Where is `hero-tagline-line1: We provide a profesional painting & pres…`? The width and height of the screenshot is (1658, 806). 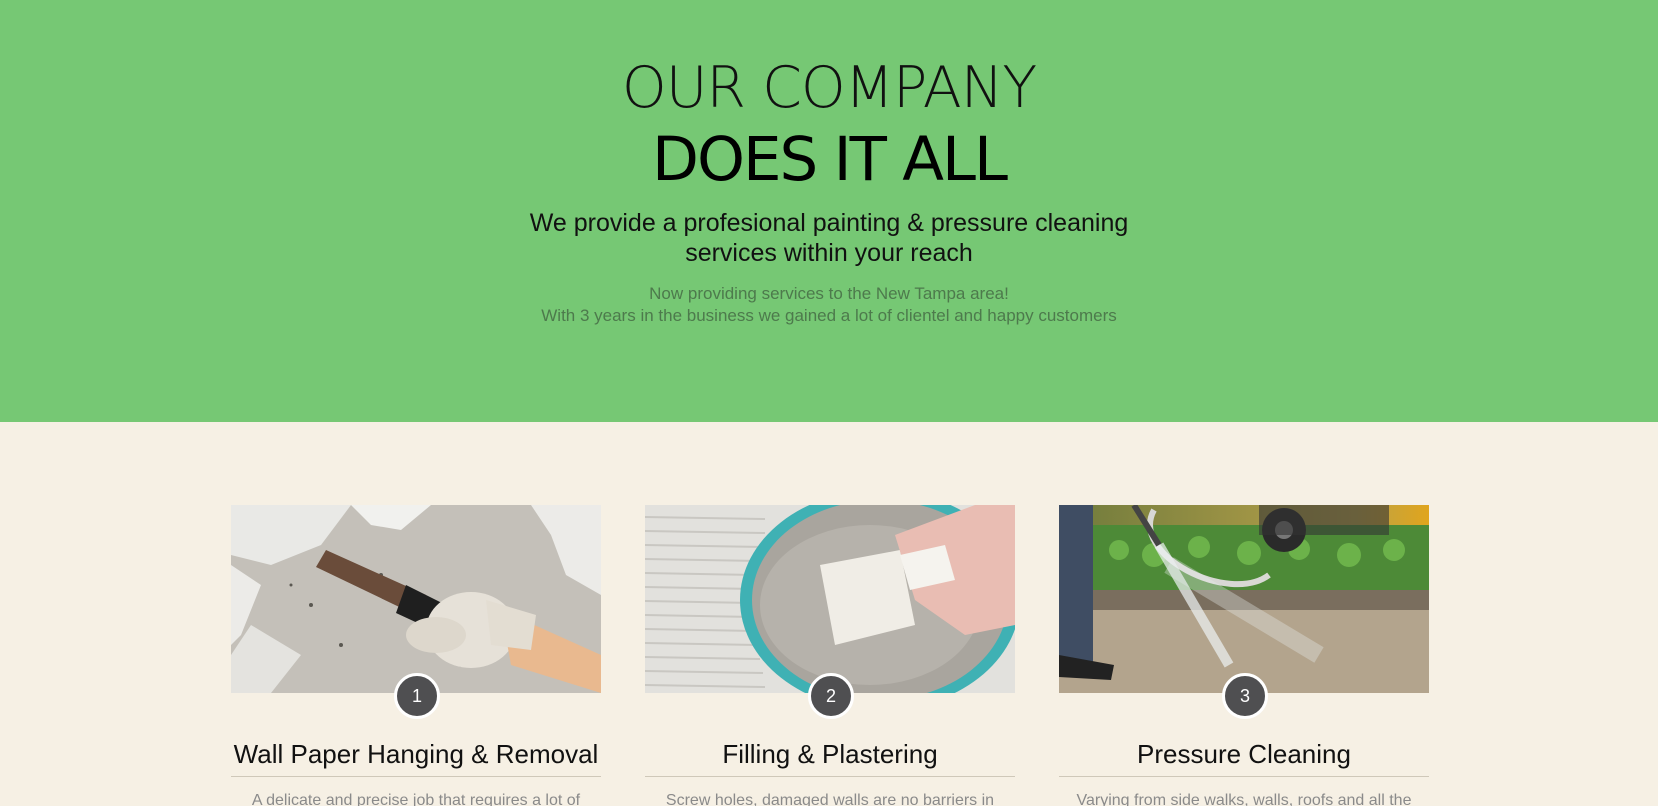 hero-tagline-line1: We provide a profesional painting & pres… is located at coordinates (829, 223).